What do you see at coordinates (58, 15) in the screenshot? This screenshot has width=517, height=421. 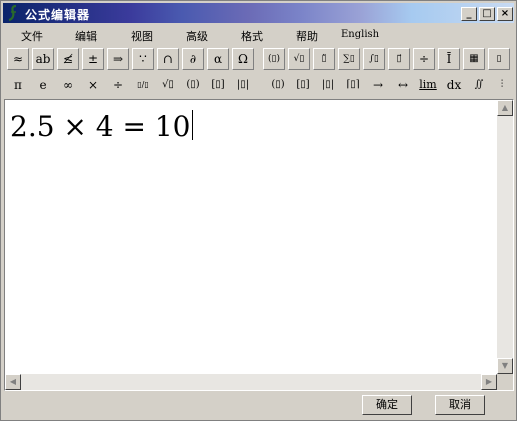 I see `window-title: 公式编辑器` at bounding box center [58, 15].